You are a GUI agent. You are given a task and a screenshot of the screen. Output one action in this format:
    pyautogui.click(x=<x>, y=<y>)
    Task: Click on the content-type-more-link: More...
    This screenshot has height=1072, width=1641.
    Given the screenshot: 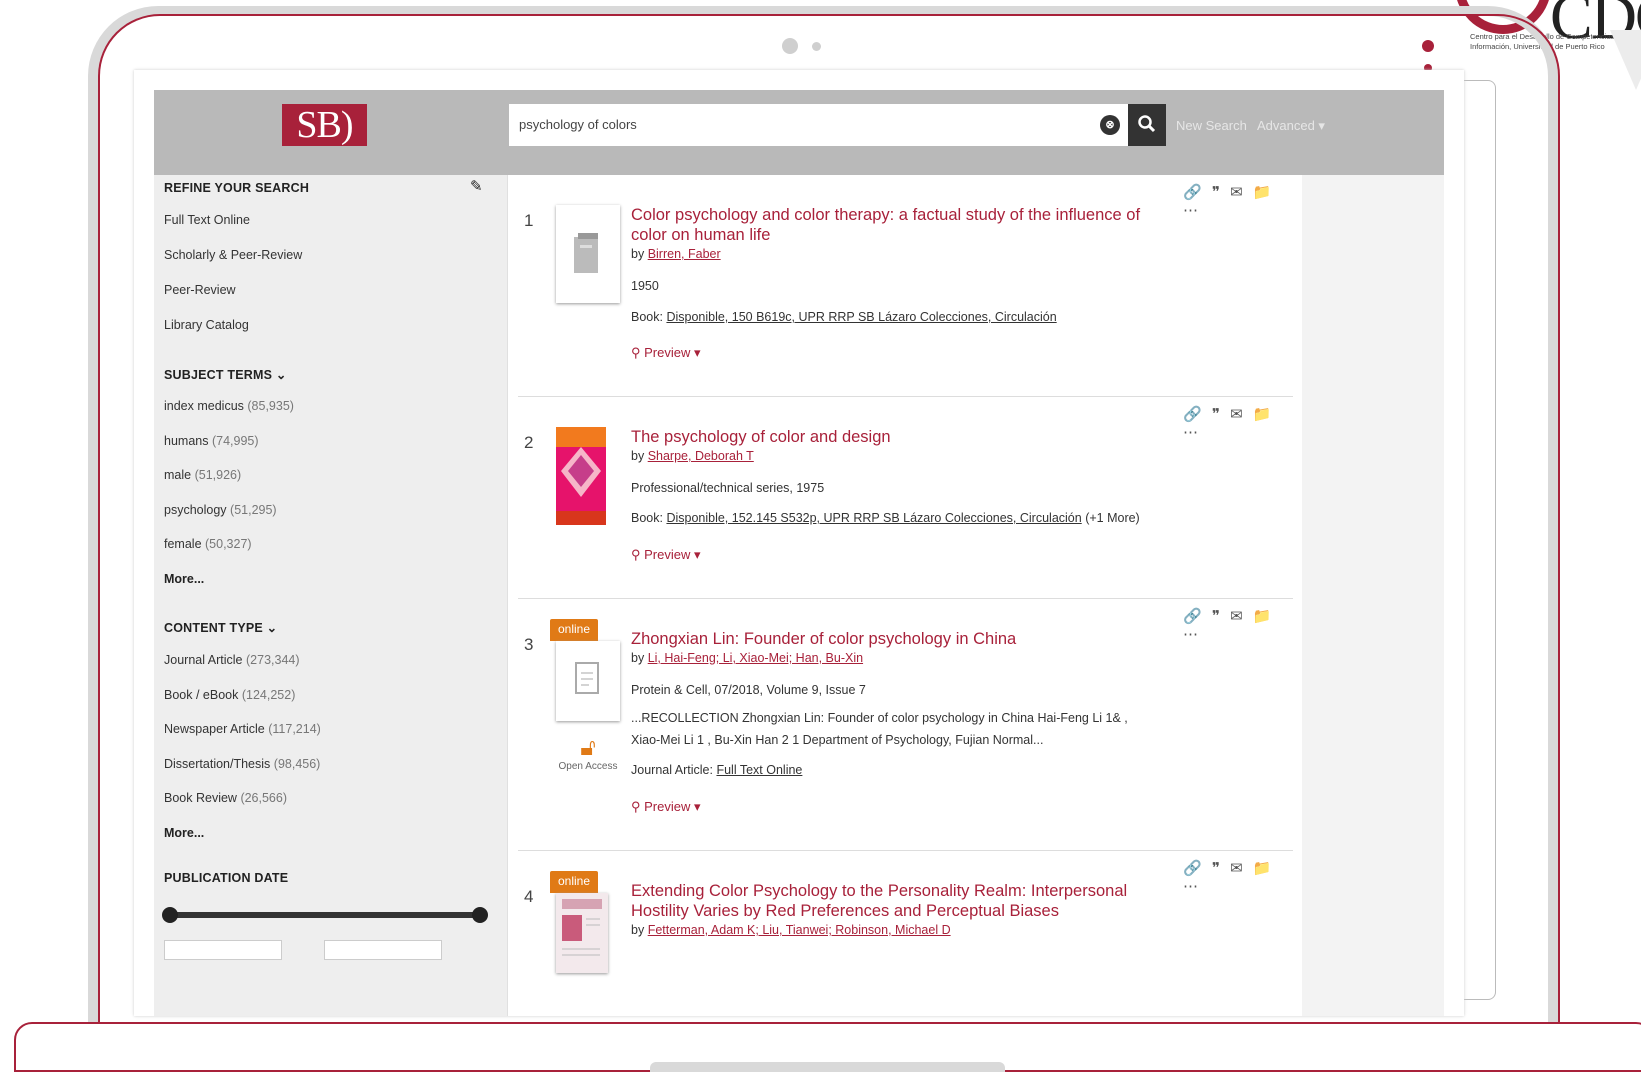 What is the action you would take?
    pyautogui.click(x=184, y=833)
    